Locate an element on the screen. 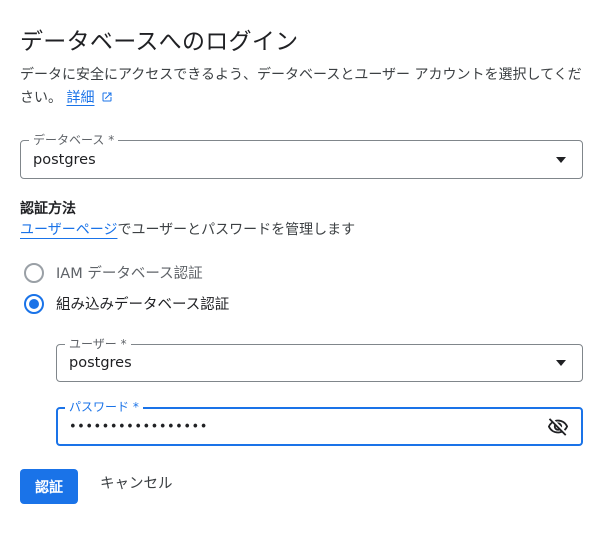 Image resolution: width=603 pixels, height=547 pixels. open-in-new-icon is located at coordinates (107, 97).